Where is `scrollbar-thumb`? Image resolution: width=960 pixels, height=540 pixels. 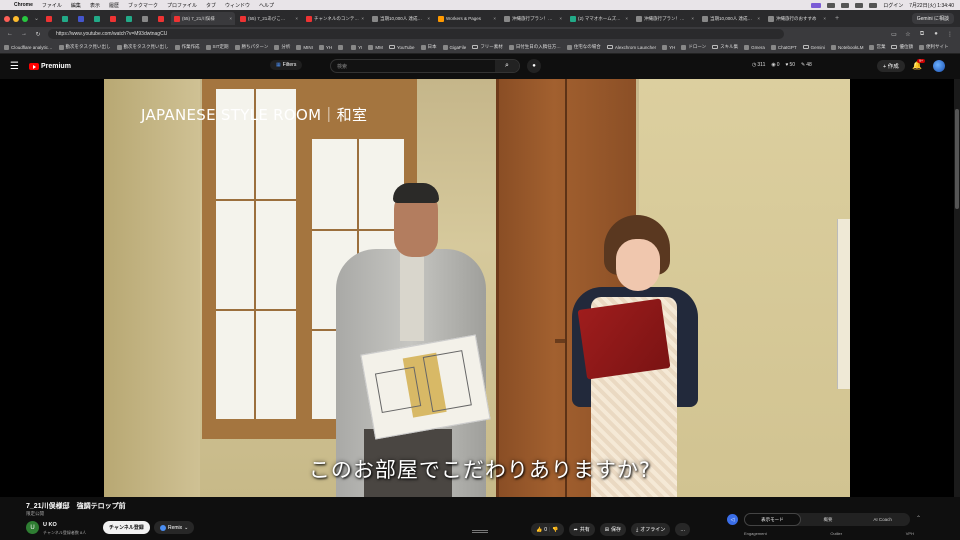 scrollbar-thumb is located at coordinates (957, 159).